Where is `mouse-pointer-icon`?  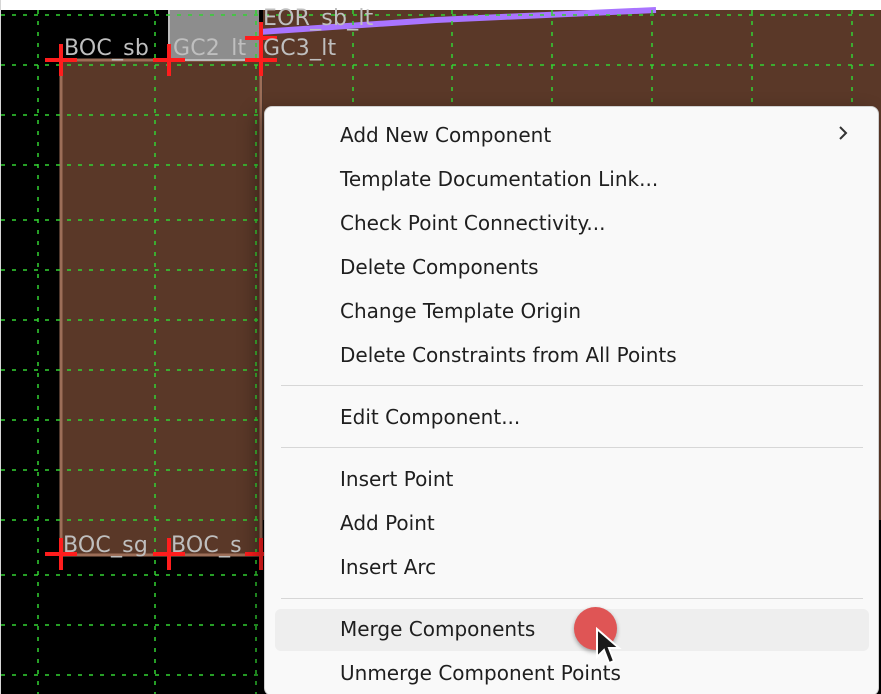
mouse-pointer-icon is located at coordinates (609, 646).